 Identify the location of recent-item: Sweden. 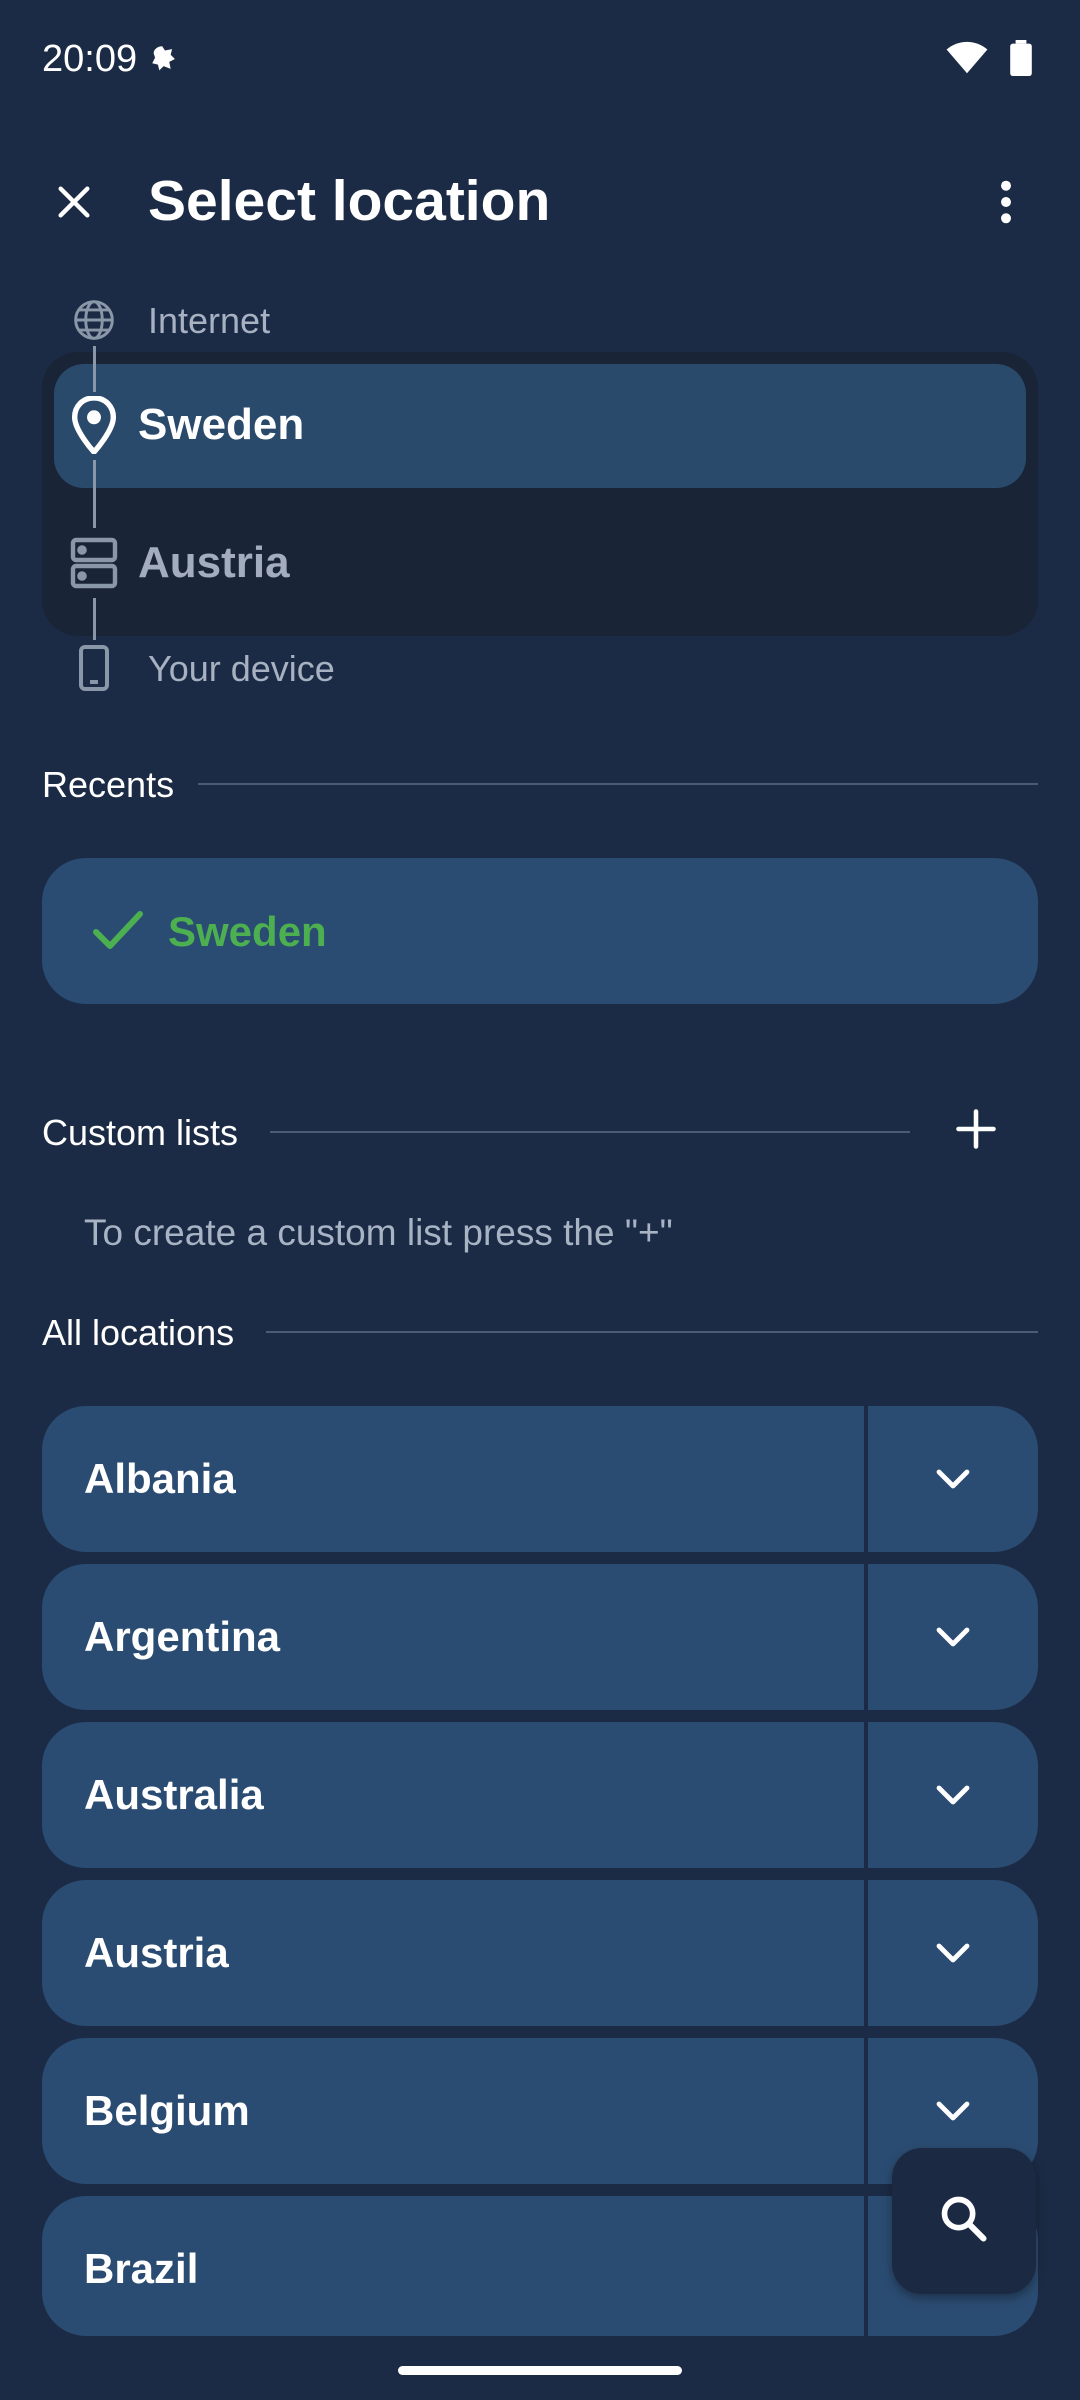
(540, 931).